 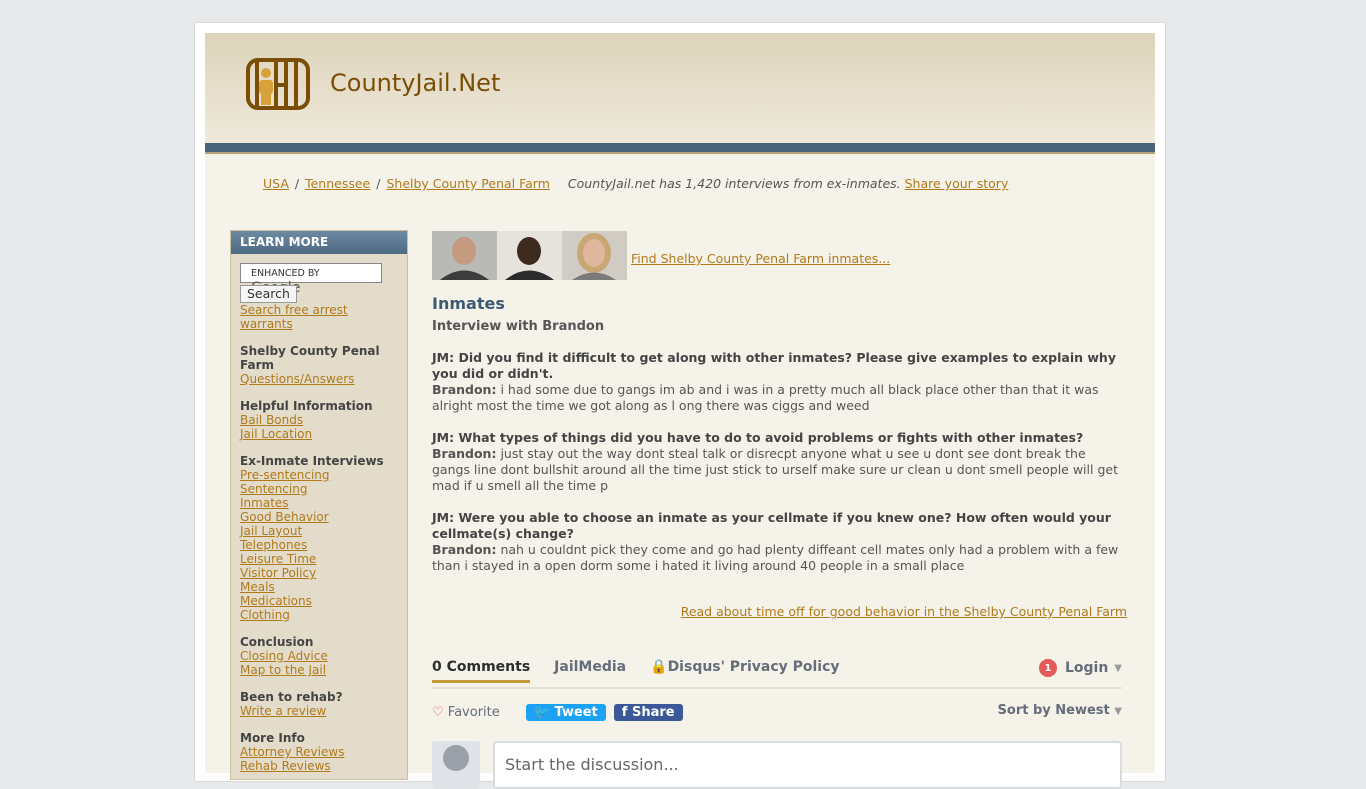 I want to click on sidebar-link: Pre-sentencing, so click(x=319, y=475).